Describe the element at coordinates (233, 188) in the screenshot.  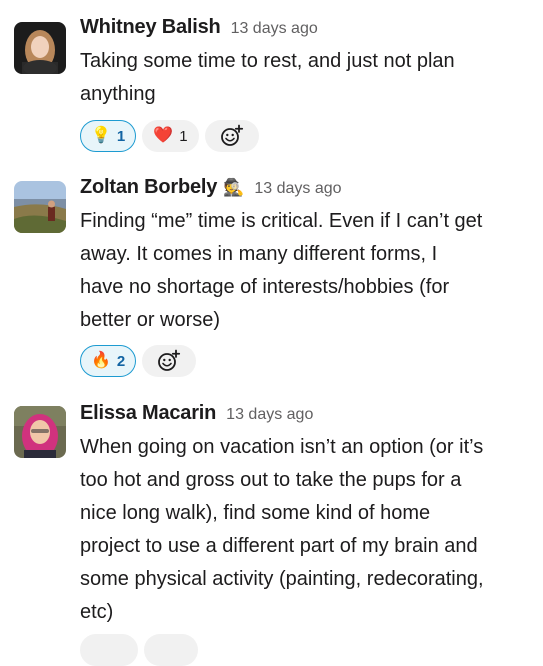
I see `detective-status-icon: 🕵️` at that location.